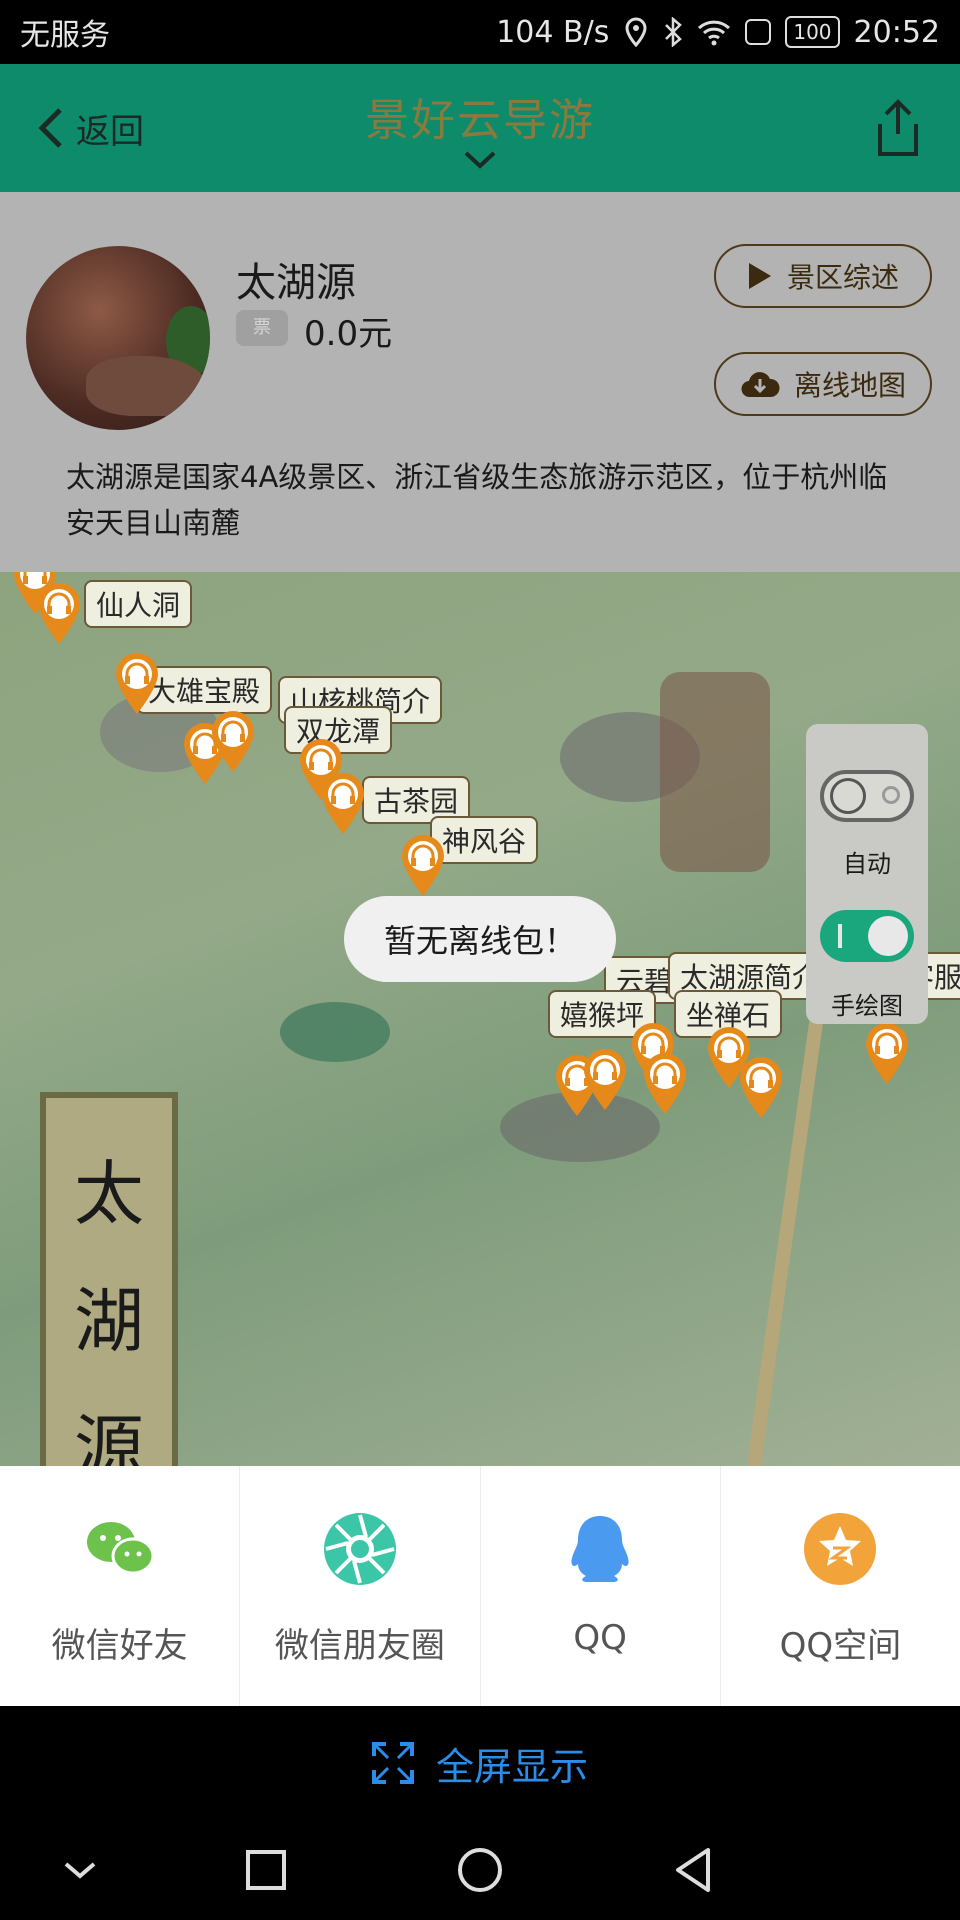 This screenshot has width=960, height=1920. I want to click on share-label: QQ空间, so click(840, 1646).